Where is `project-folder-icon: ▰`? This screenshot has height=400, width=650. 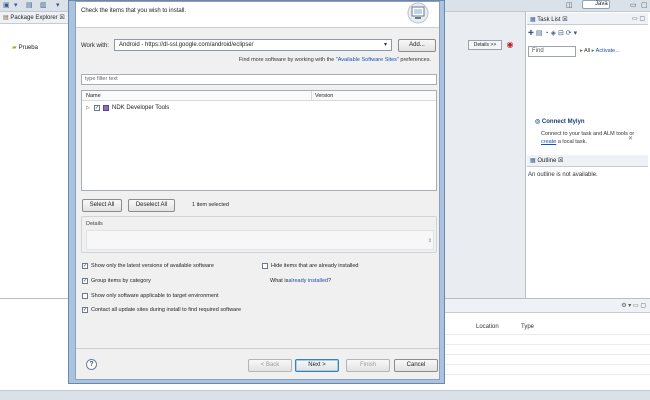 project-folder-icon: ▰ is located at coordinates (14, 48).